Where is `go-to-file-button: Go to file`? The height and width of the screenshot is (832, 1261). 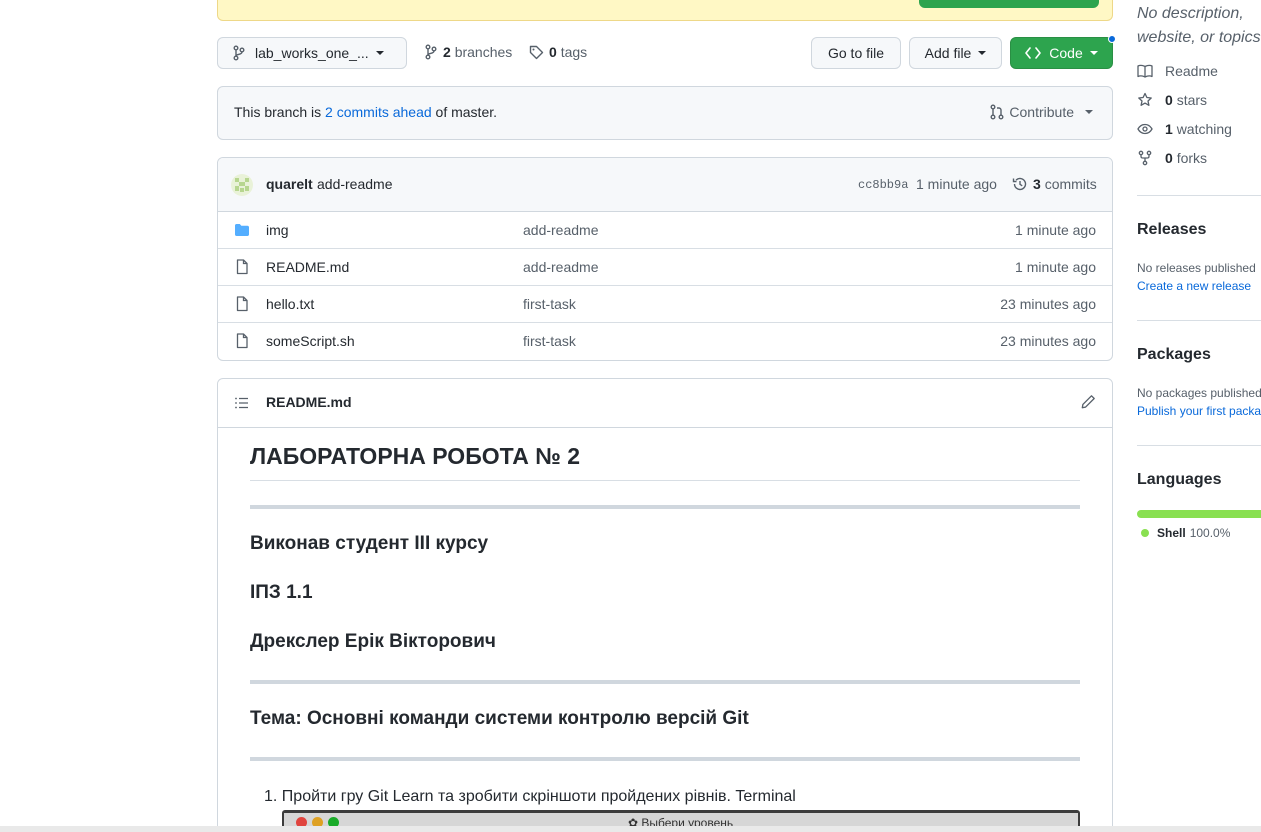
go-to-file-button: Go to file is located at coordinates (856, 53).